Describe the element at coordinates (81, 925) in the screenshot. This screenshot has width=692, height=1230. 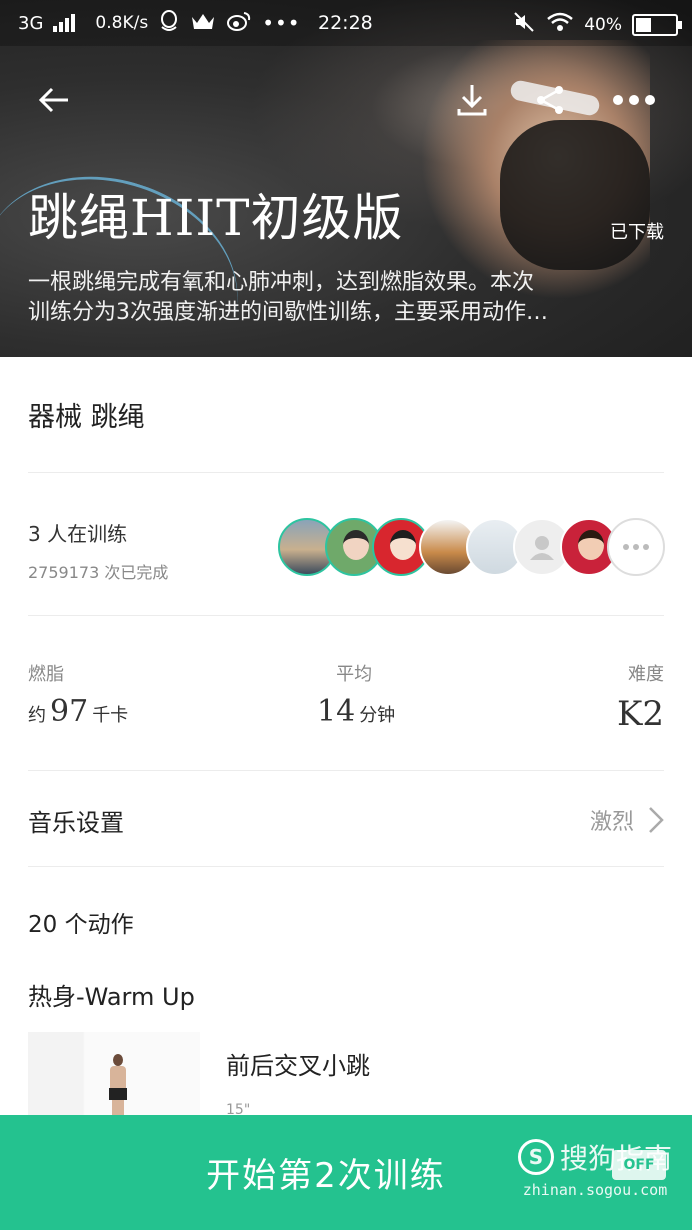
I see `moves-count: 20 个动作` at that location.